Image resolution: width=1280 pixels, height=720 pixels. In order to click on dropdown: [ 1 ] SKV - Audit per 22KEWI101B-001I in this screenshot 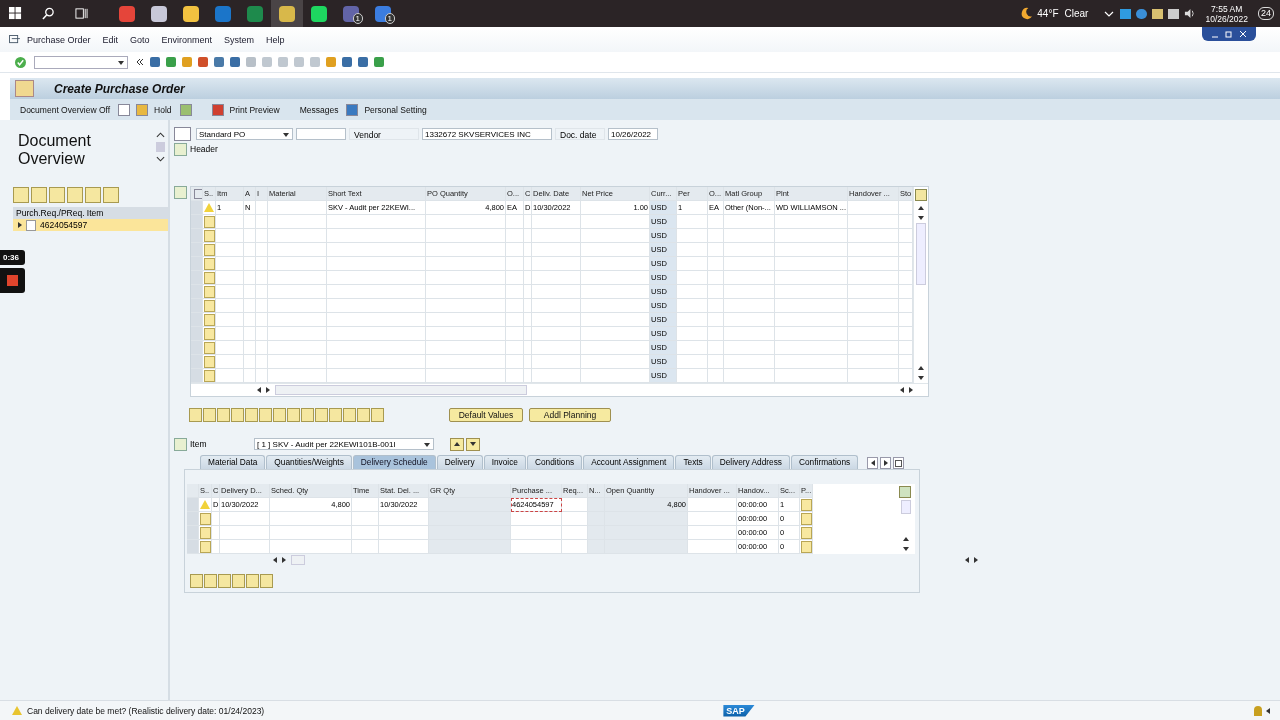, I will do `click(344, 444)`.